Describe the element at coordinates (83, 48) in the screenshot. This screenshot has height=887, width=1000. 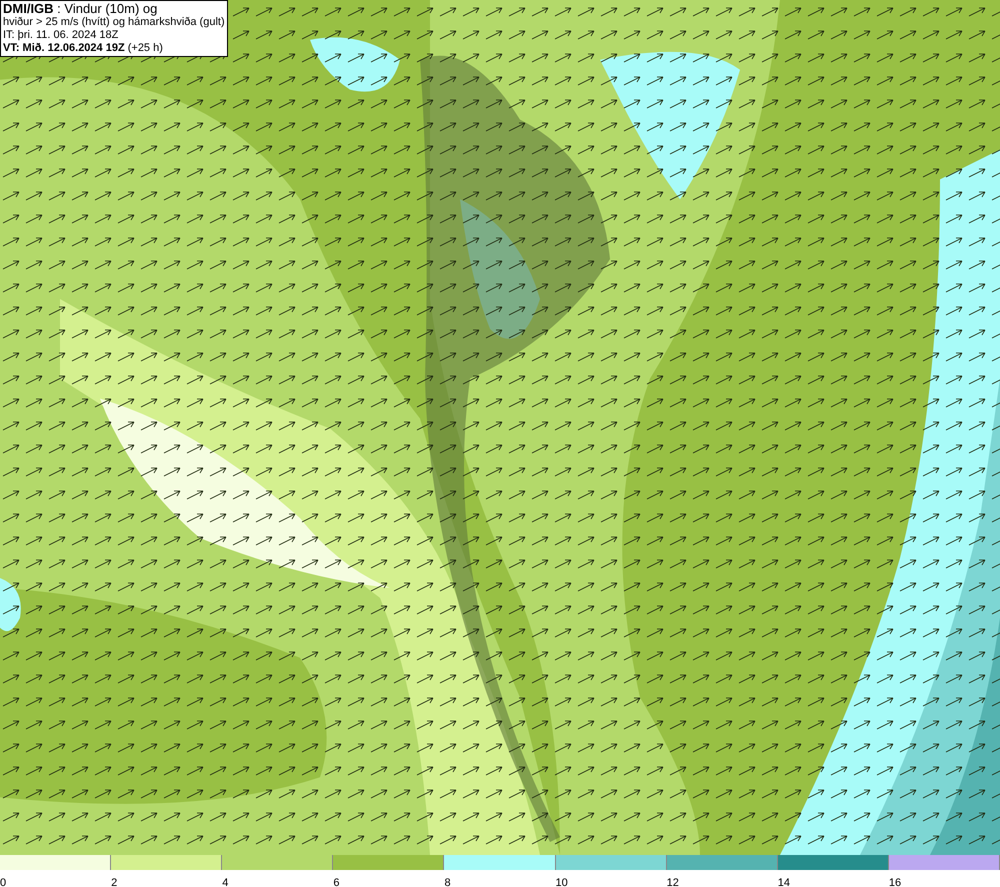
I see `info-line: VT: Mið. 12.06.2024 19Z (+25 h)` at that location.